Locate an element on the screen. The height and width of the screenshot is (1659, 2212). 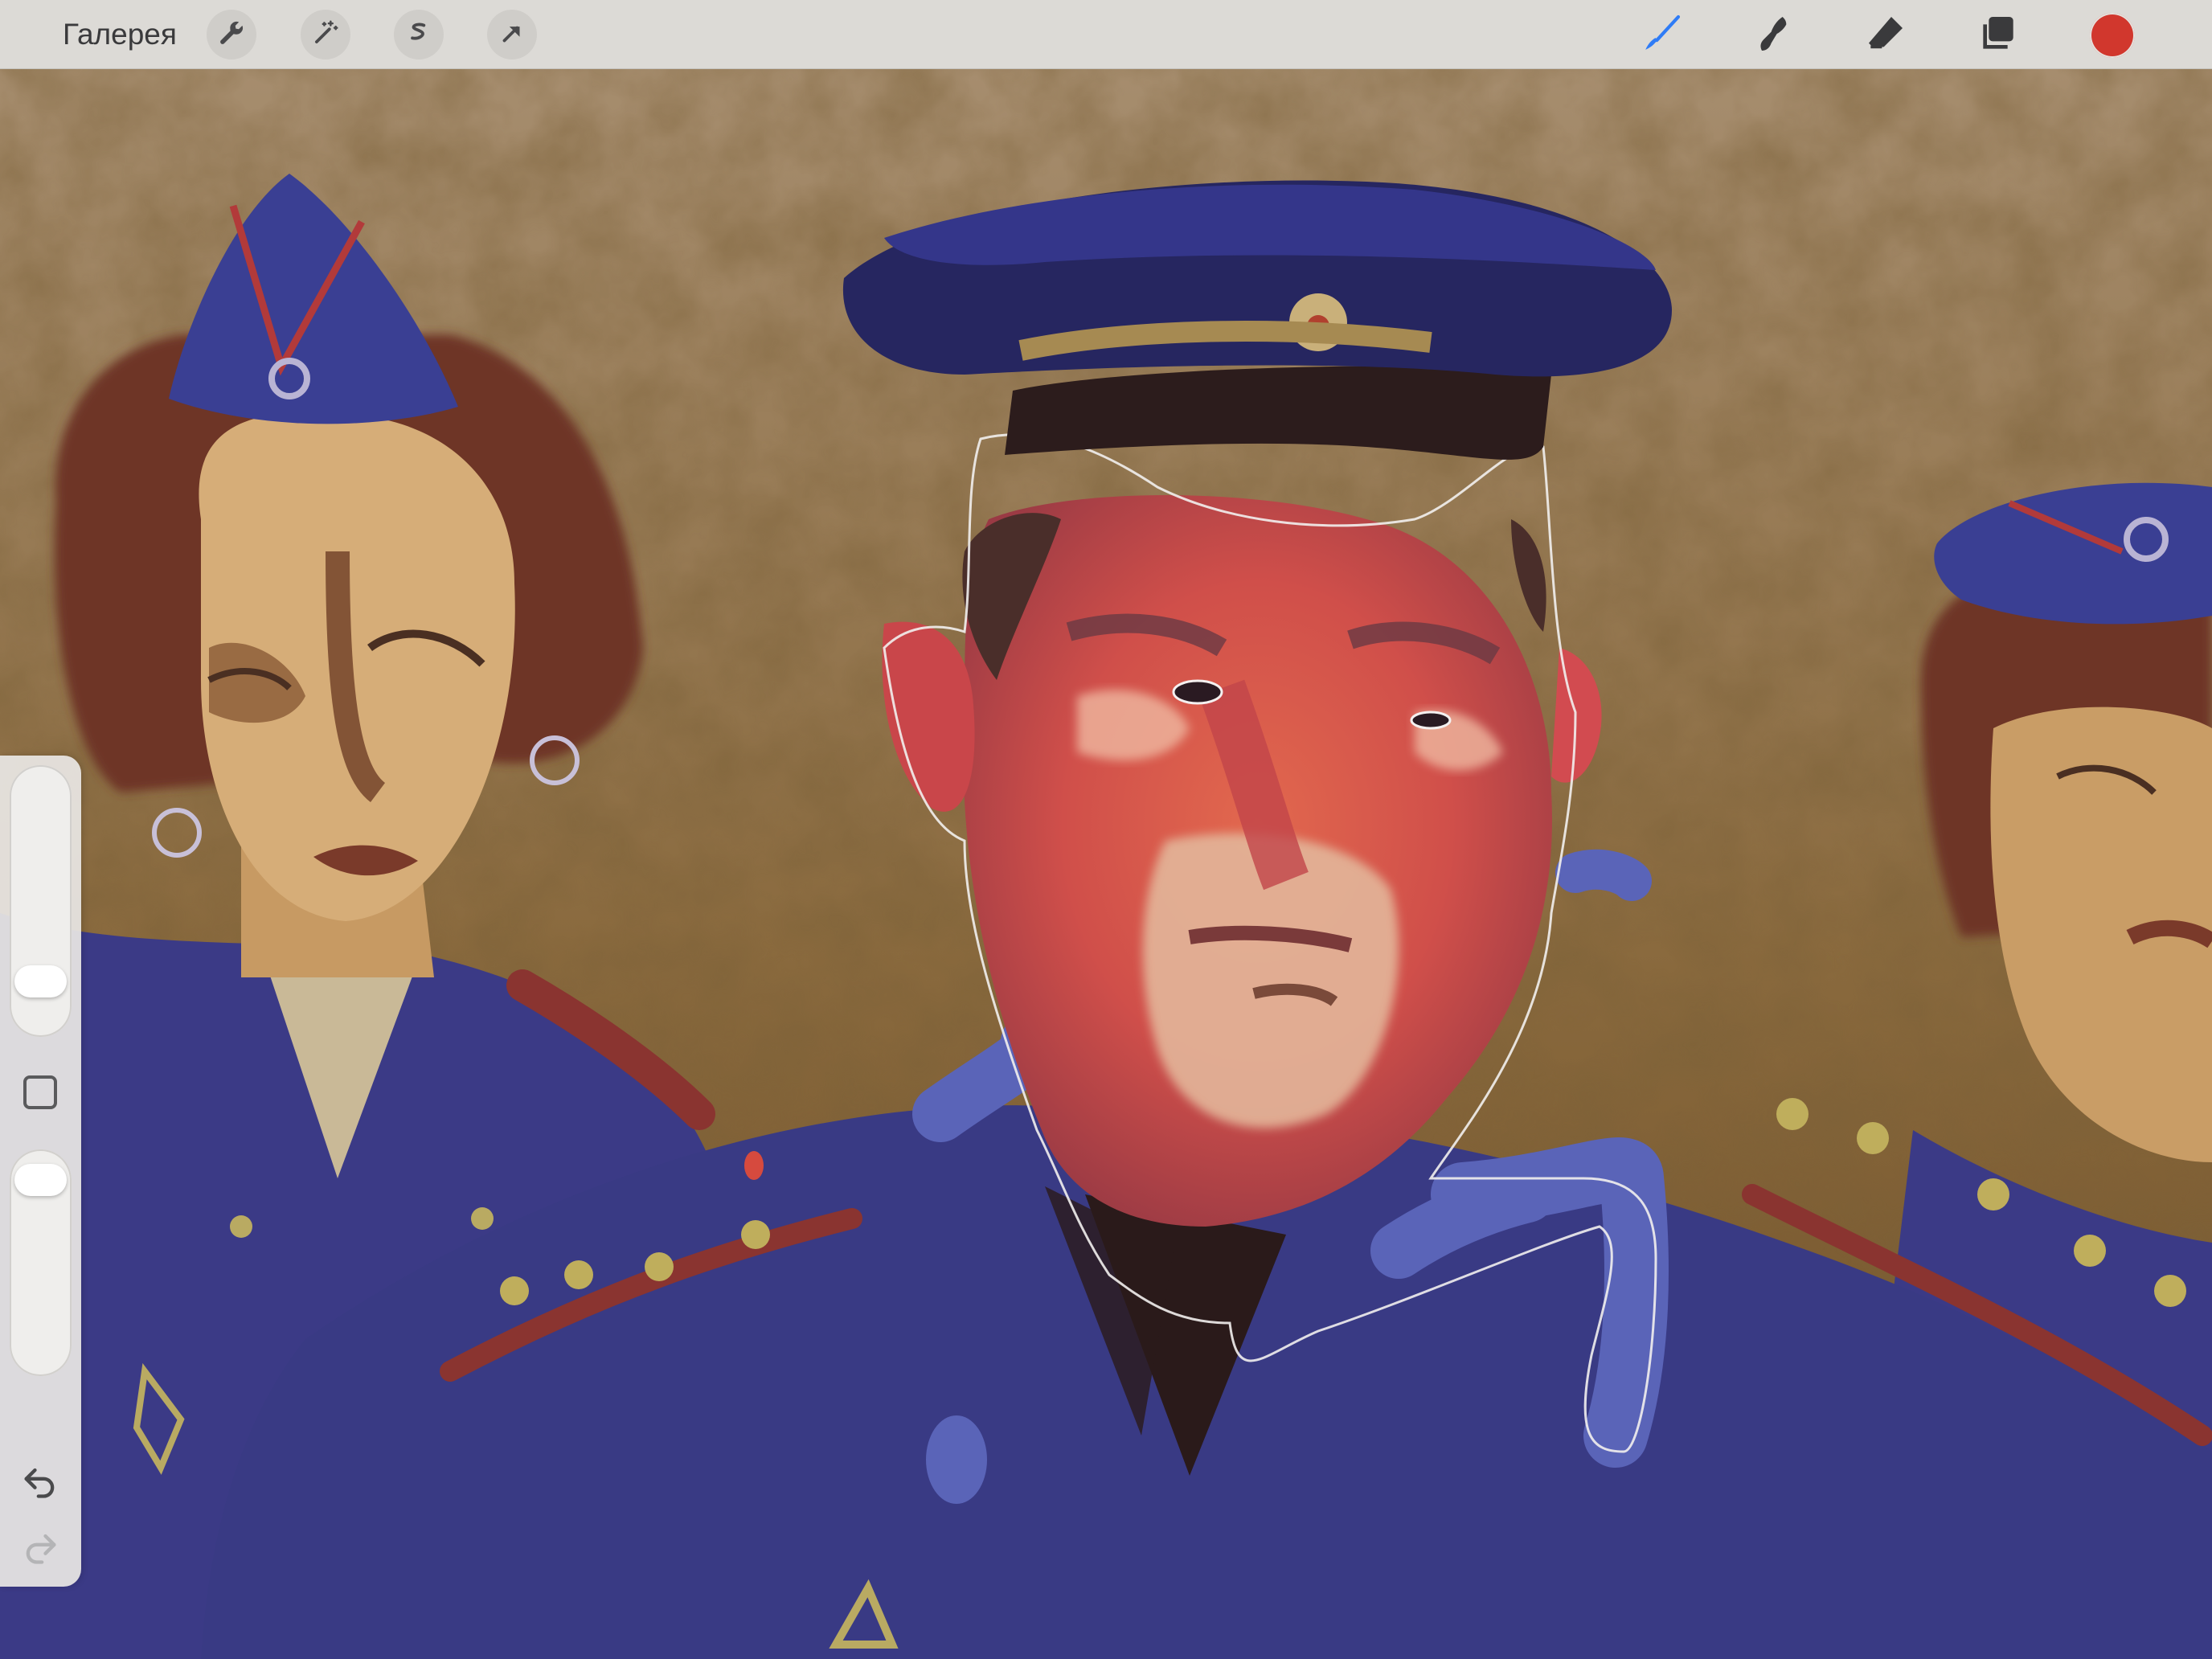
wrench-icon is located at coordinates (232, 35).